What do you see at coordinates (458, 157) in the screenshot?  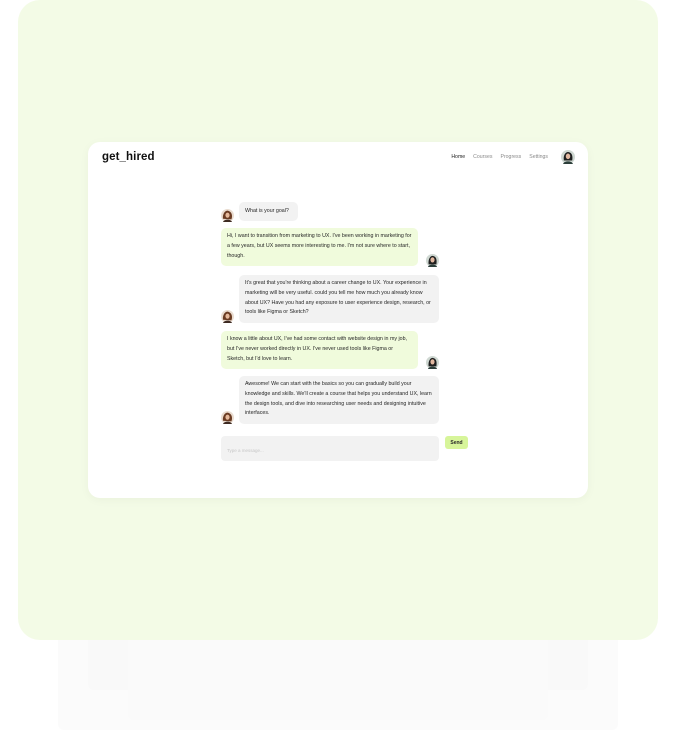 I see `nav-home: Home` at bounding box center [458, 157].